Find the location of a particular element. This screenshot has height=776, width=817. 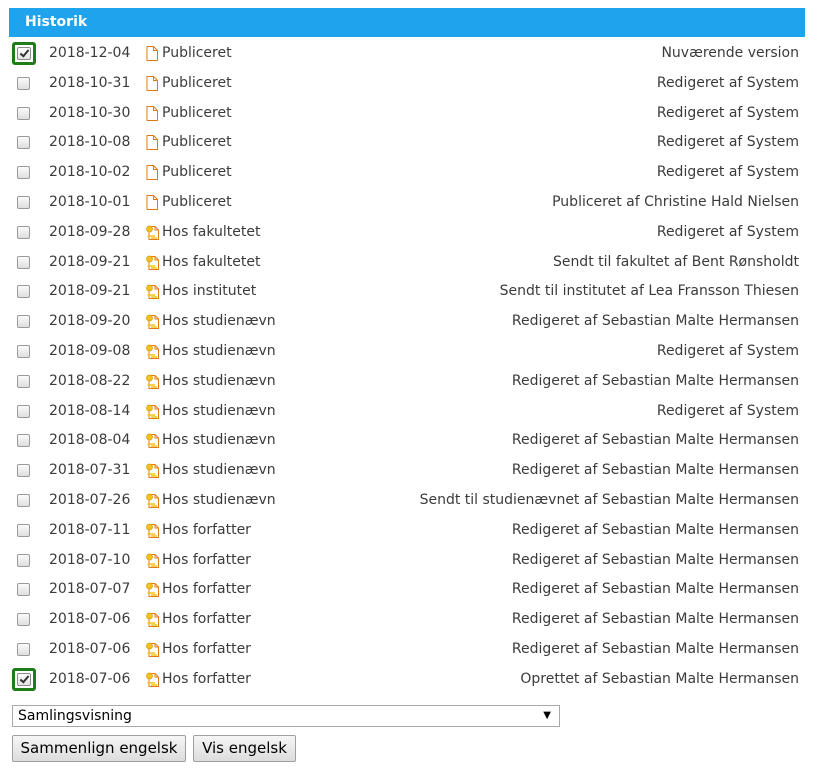

compare-english-button: Sammenlign engelsk is located at coordinates (99, 748).